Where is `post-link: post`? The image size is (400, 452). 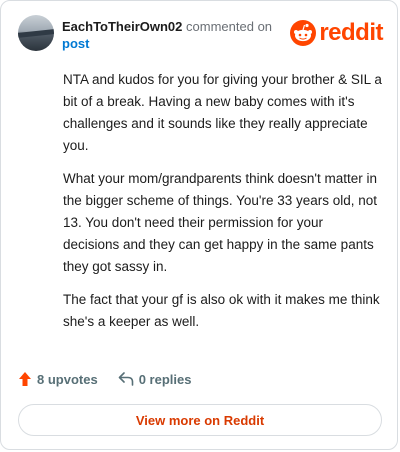
post-link: post is located at coordinates (75, 43).